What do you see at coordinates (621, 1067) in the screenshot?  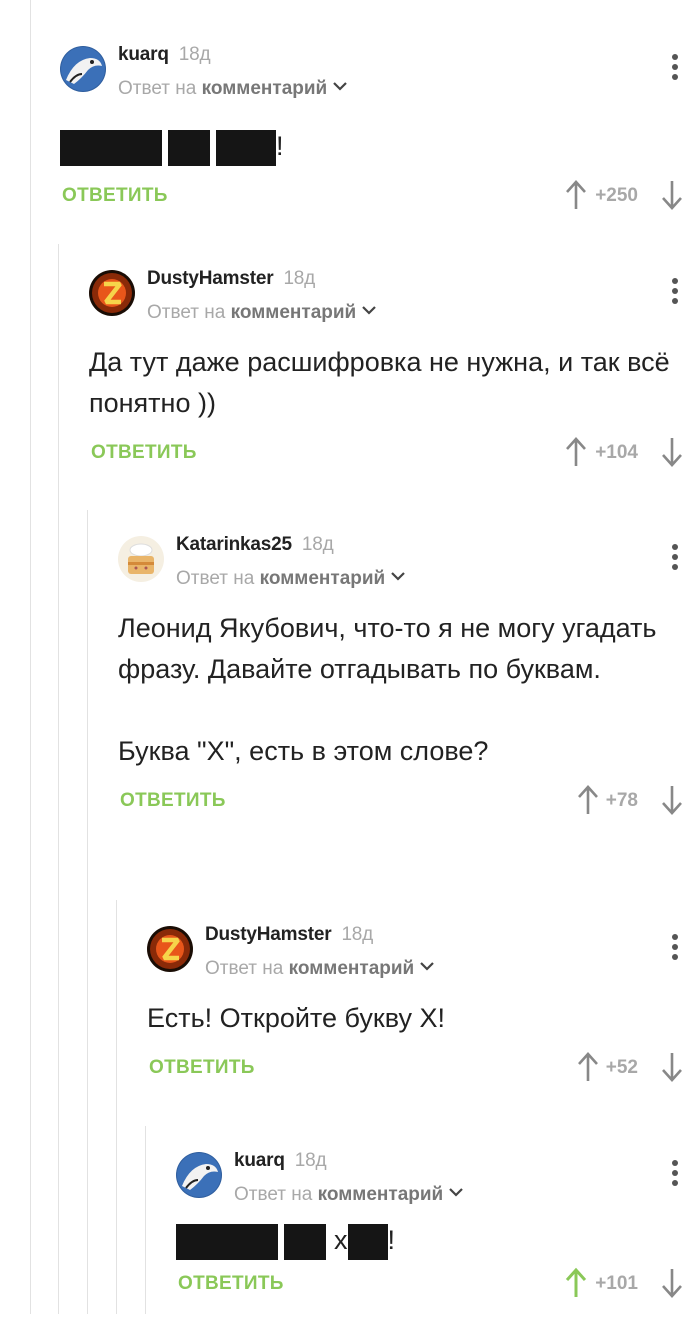 I see `vote-score: +52` at bounding box center [621, 1067].